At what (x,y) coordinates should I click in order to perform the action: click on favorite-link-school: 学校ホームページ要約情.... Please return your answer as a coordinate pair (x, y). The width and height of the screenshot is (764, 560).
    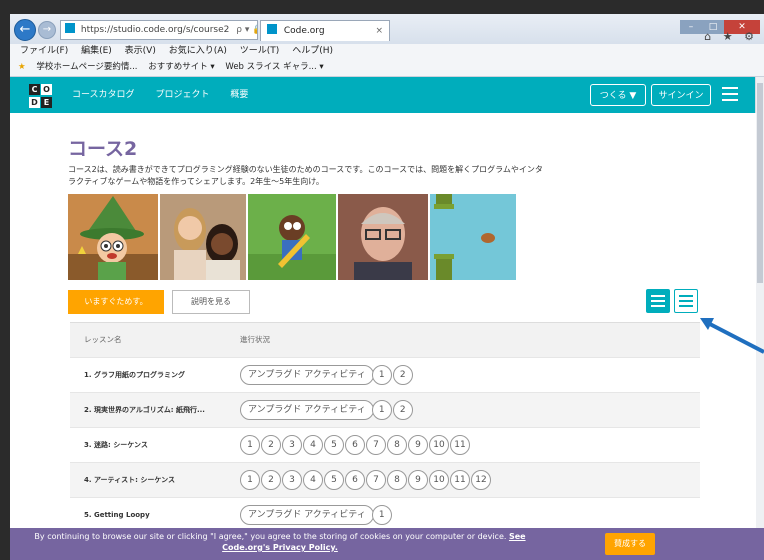
    Looking at the image, I should click on (86, 67).